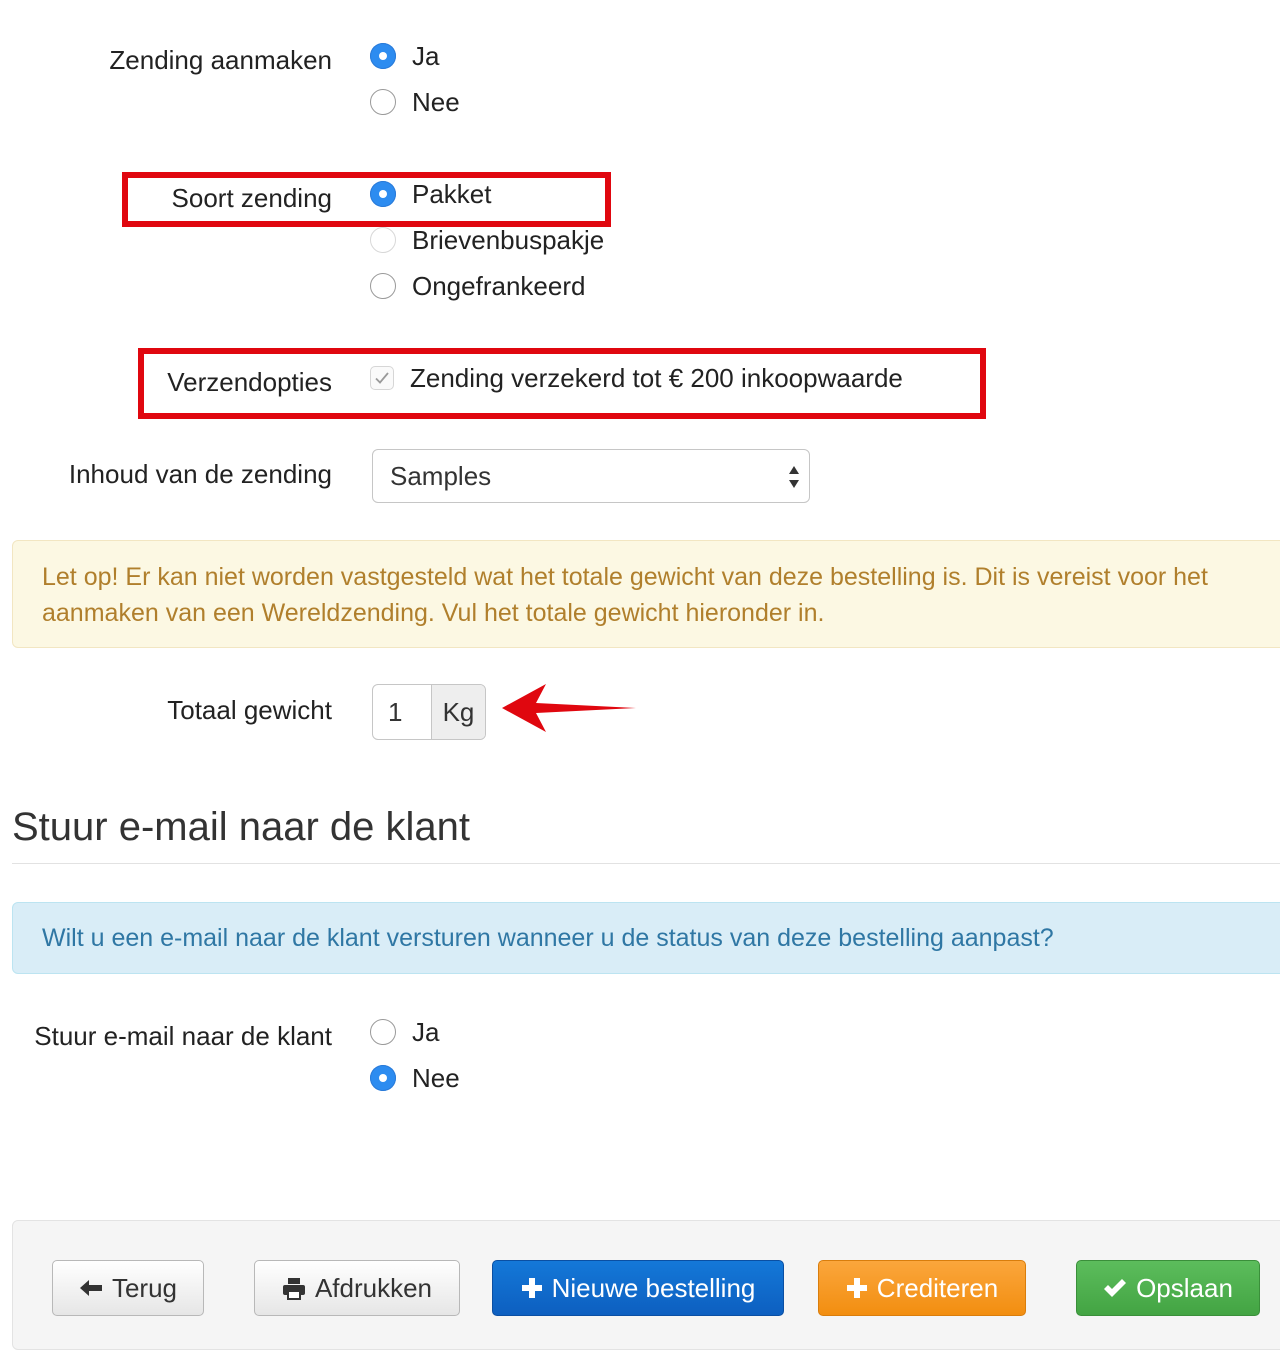 The height and width of the screenshot is (1350, 1280). I want to click on section-divider, so click(646, 863).